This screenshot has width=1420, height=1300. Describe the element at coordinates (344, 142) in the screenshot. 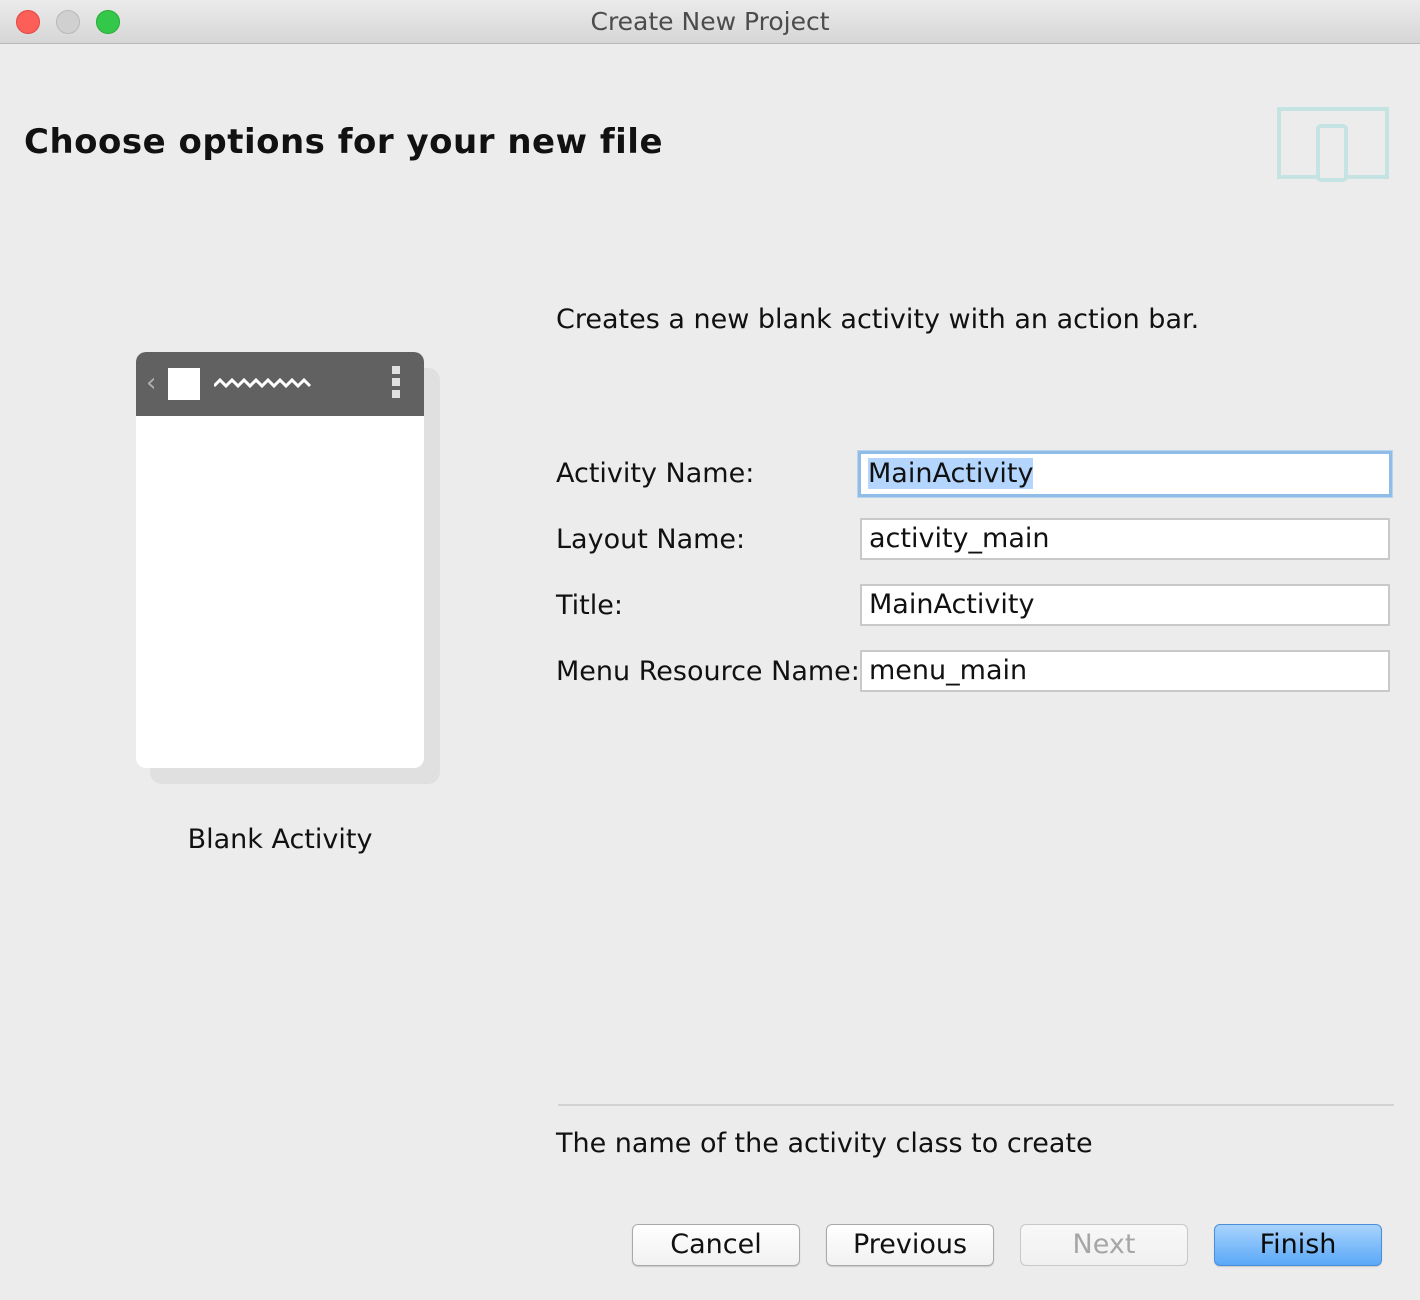

I see `page-title: Choose options for your new file` at that location.